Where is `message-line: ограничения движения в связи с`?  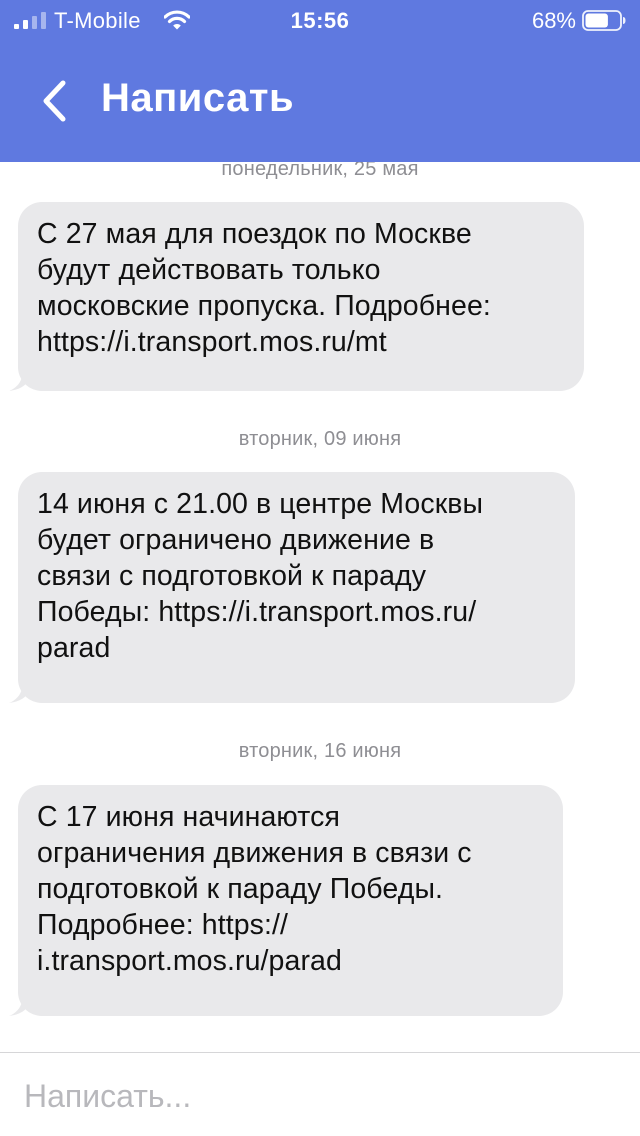
message-line: ограничения движения в связи с is located at coordinates (254, 853).